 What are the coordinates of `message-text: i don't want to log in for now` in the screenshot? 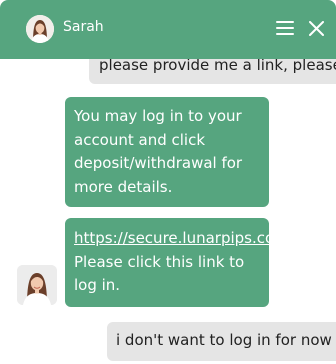 It's located at (224, 340).